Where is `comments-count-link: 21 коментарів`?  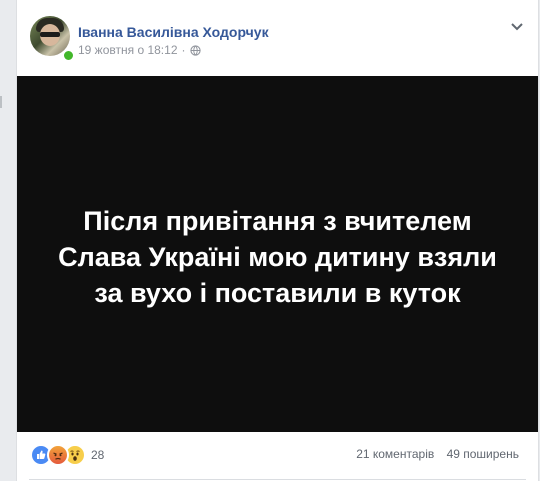 comments-count-link: 21 коментарів is located at coordinates (395, 454).